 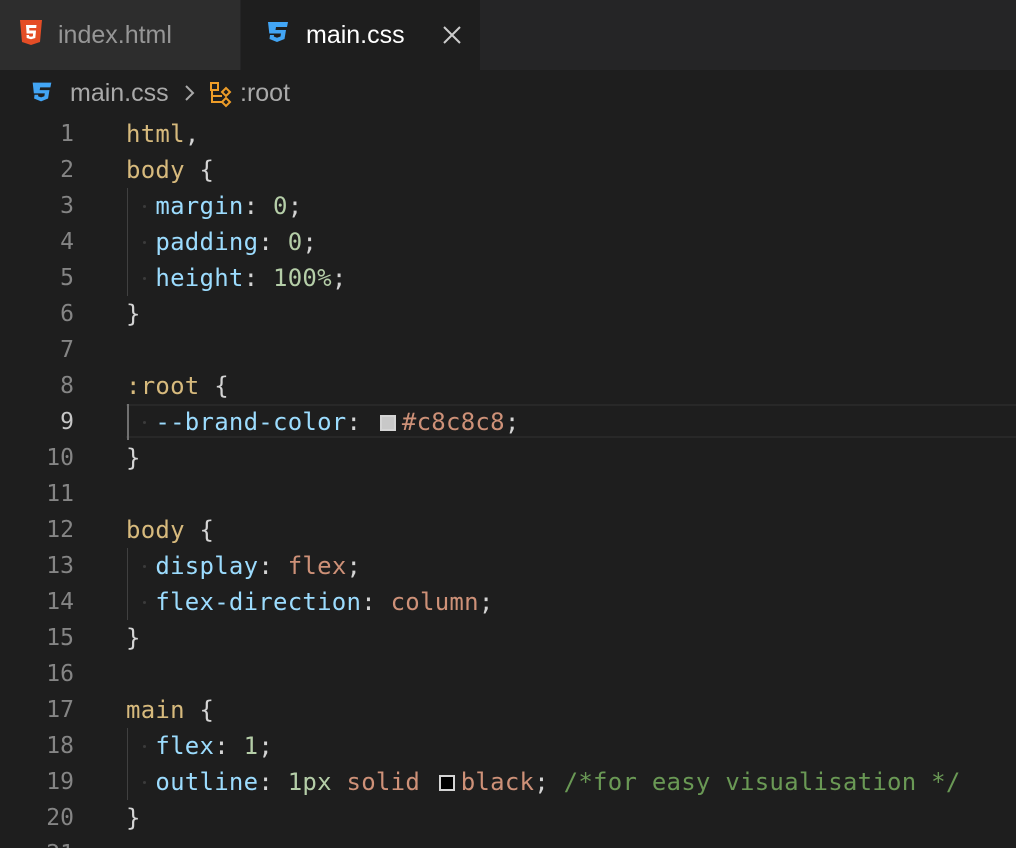 What do you see at coordinates (67, 242) in the screenshot?
I see `line-number: 4` at bounding box center [67, 242].